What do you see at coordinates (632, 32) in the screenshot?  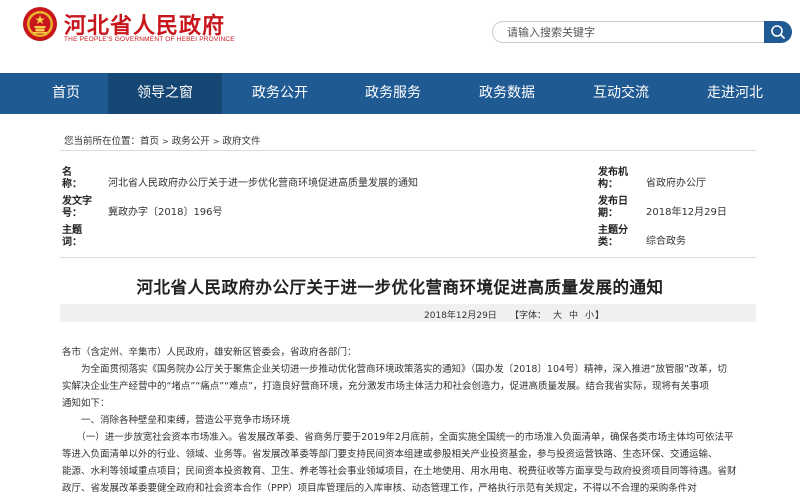 I see `search-input` at bounding box center [632, 32].